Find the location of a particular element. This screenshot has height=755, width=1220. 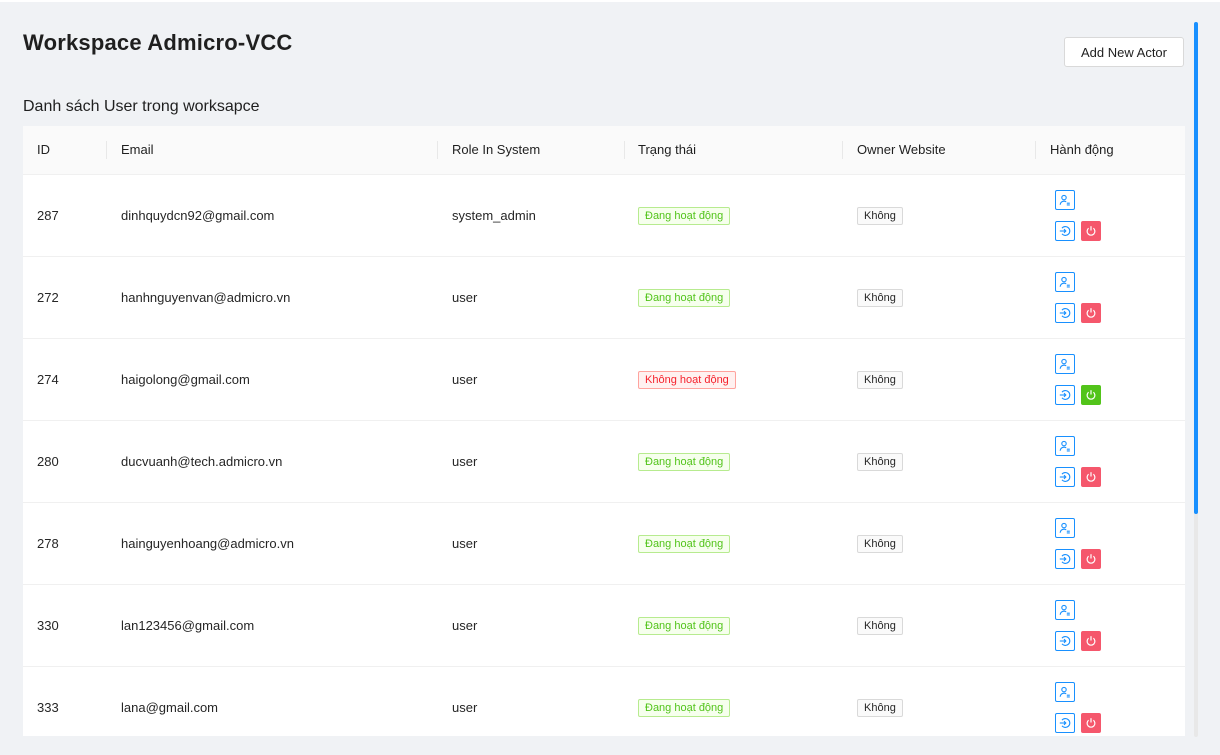

row-id: 274 is located at coordinates (48, 379).